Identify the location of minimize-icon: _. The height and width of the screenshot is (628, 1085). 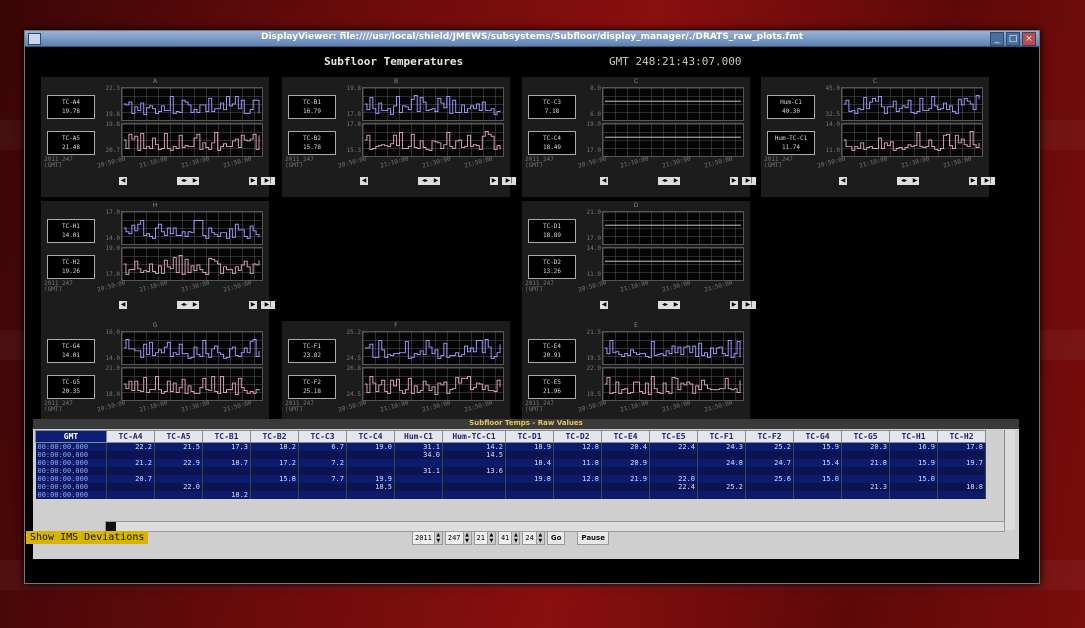
(997, 39).